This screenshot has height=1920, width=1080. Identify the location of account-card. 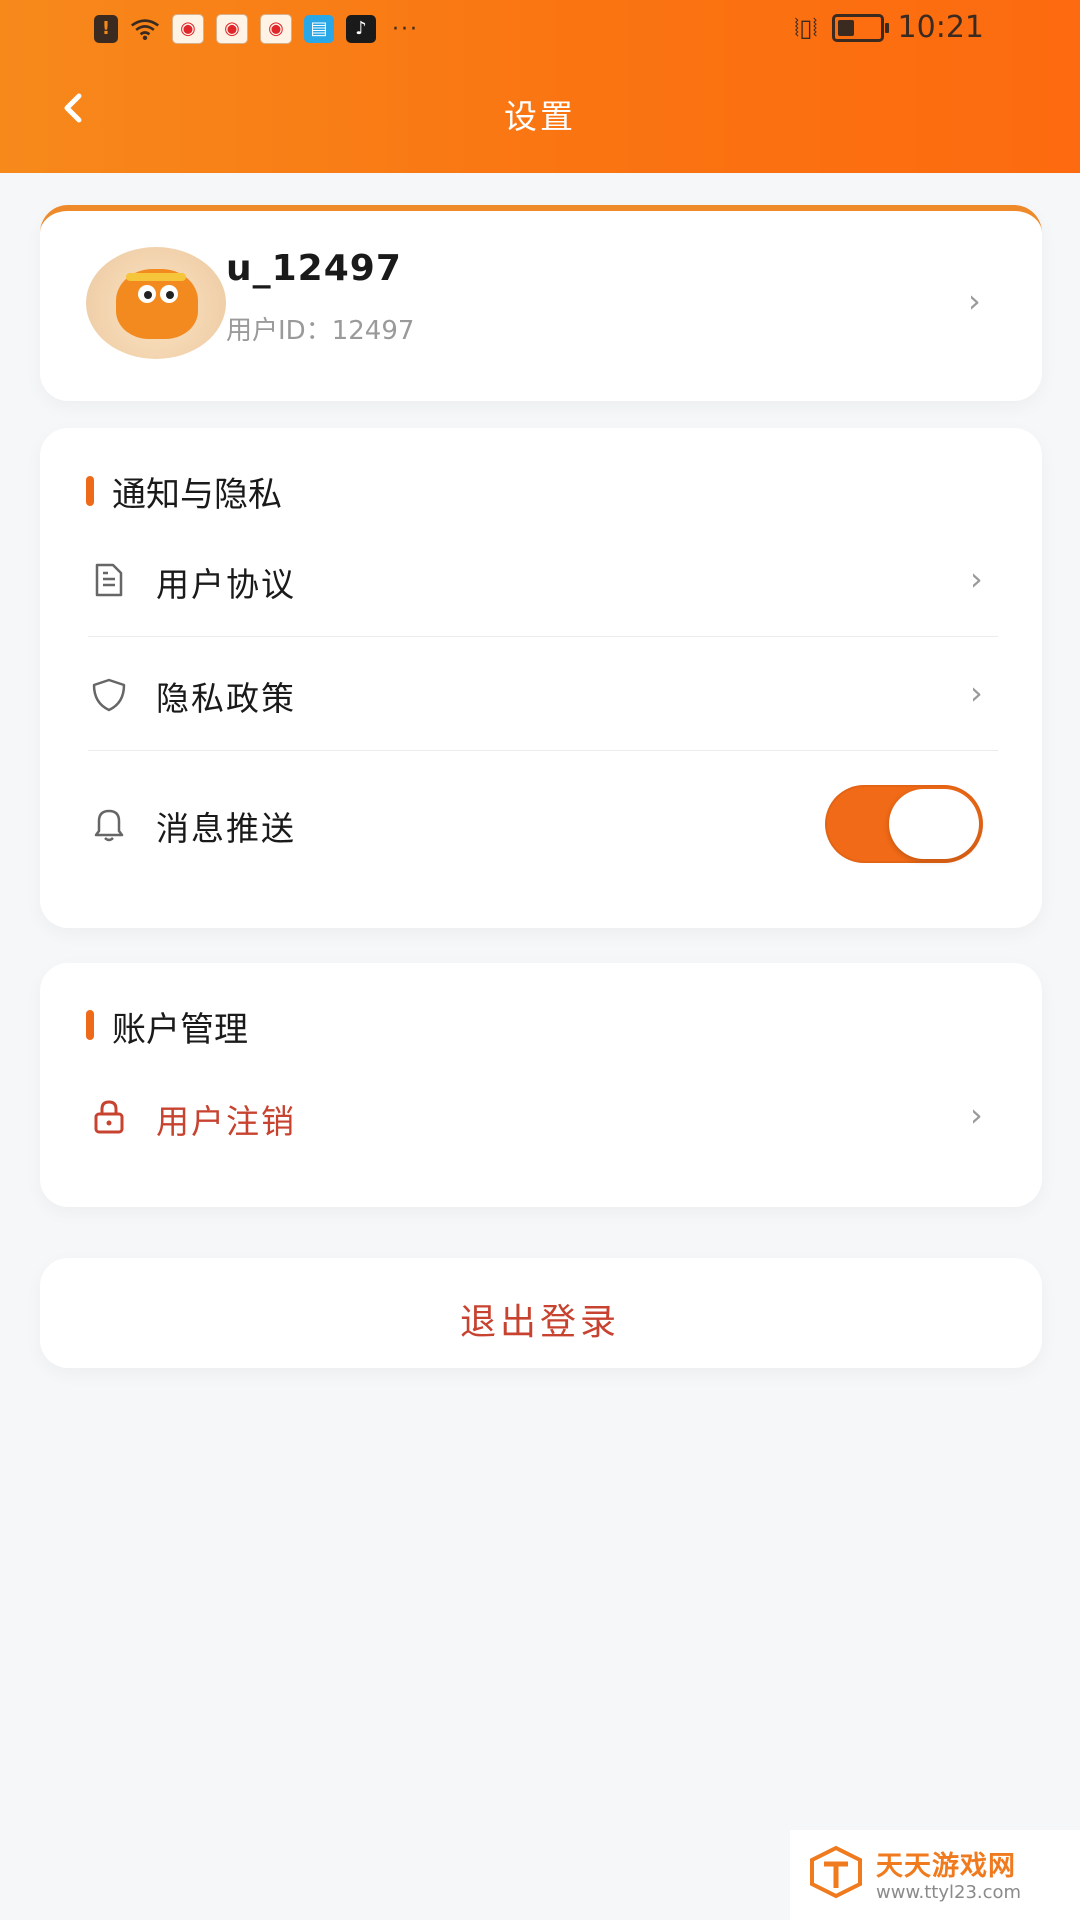
(541, 1085).